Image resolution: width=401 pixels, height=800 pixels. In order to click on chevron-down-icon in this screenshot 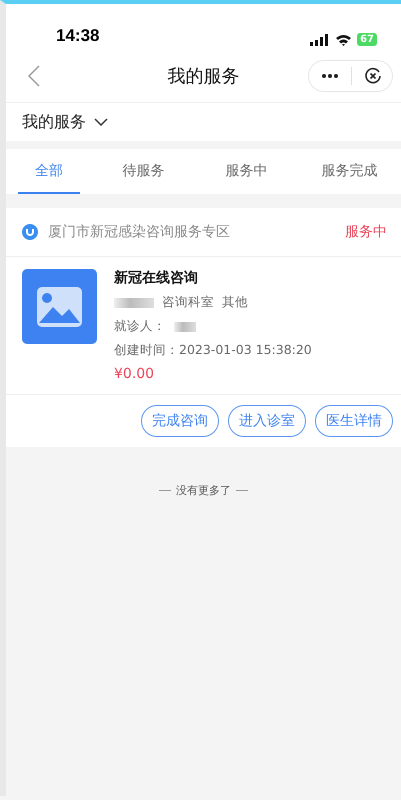, I will do `click(101, 122)`.